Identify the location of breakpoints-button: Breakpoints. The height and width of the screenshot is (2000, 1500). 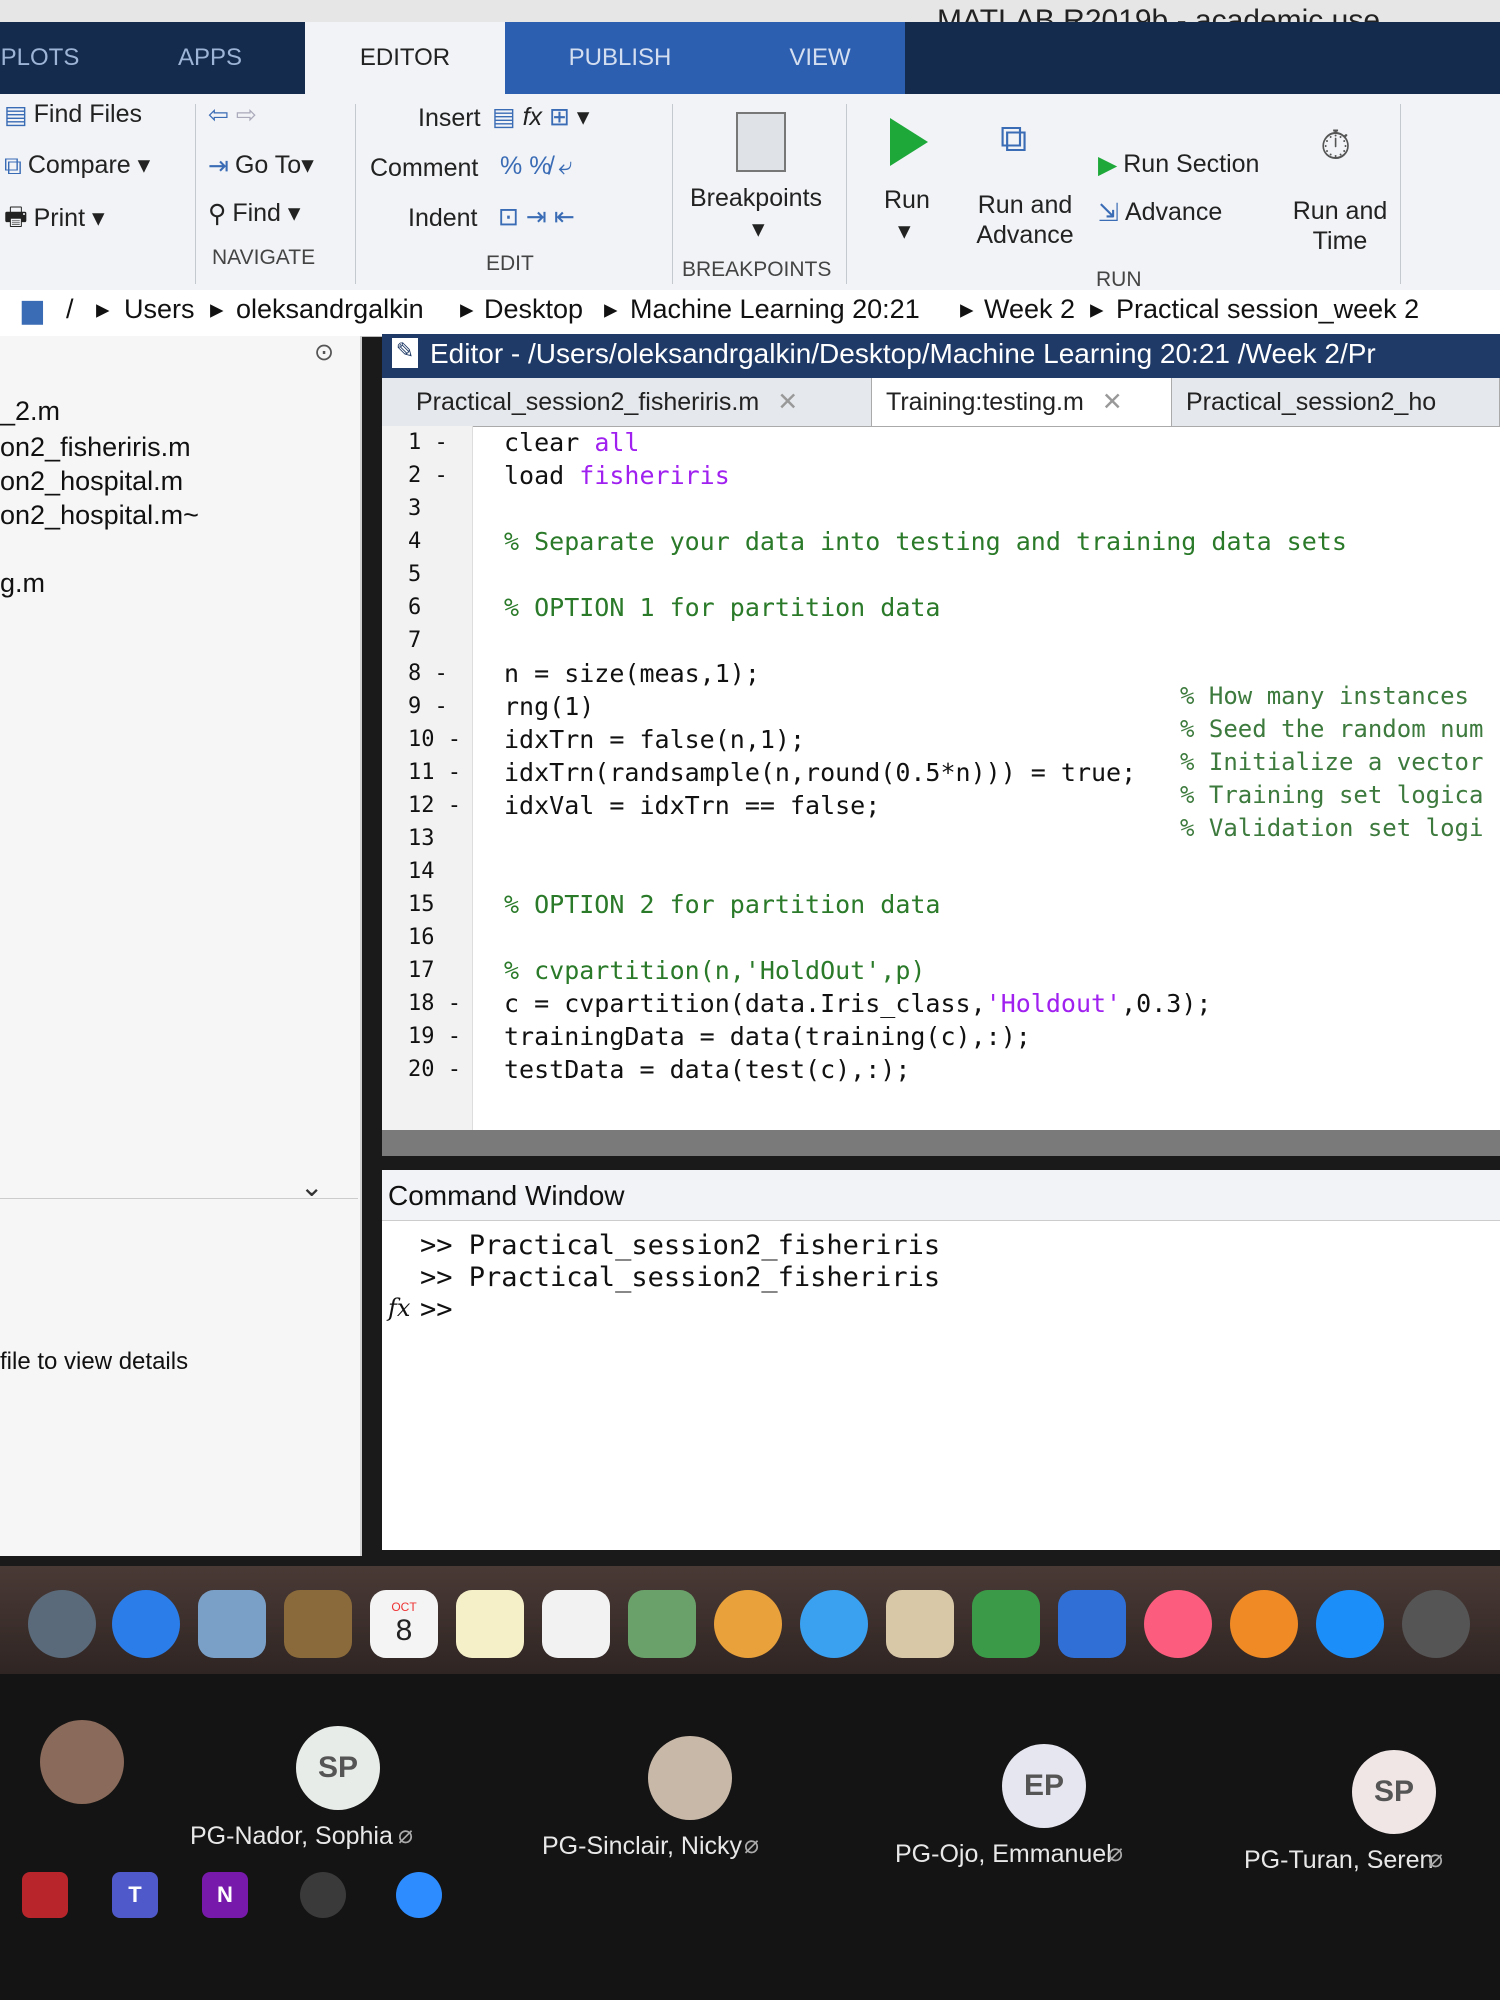
(756, 198).